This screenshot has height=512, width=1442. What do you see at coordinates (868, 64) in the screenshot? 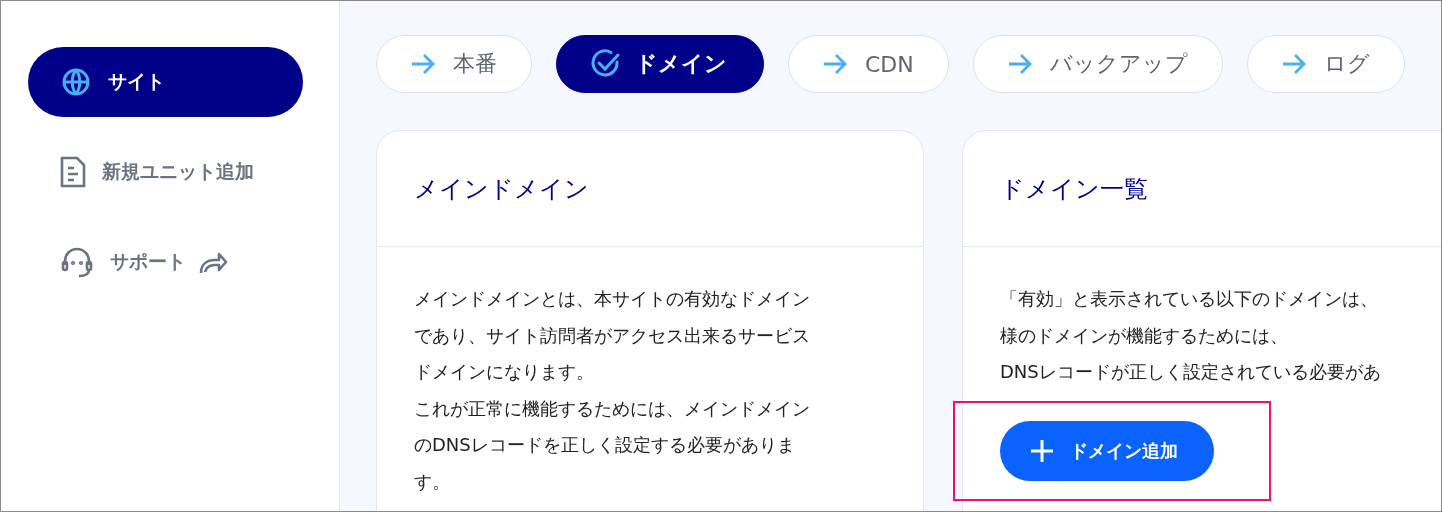
I see `tab: CDN` at bounding box center [868, 64].